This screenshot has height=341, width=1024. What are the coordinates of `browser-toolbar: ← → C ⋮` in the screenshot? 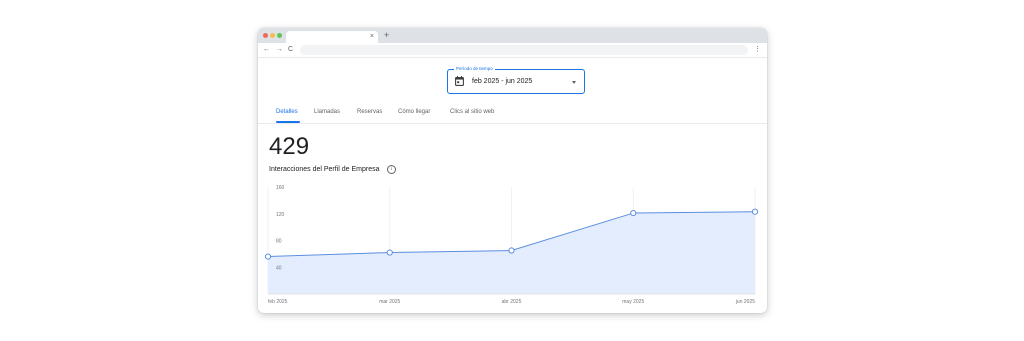 It's located at (512, 50).